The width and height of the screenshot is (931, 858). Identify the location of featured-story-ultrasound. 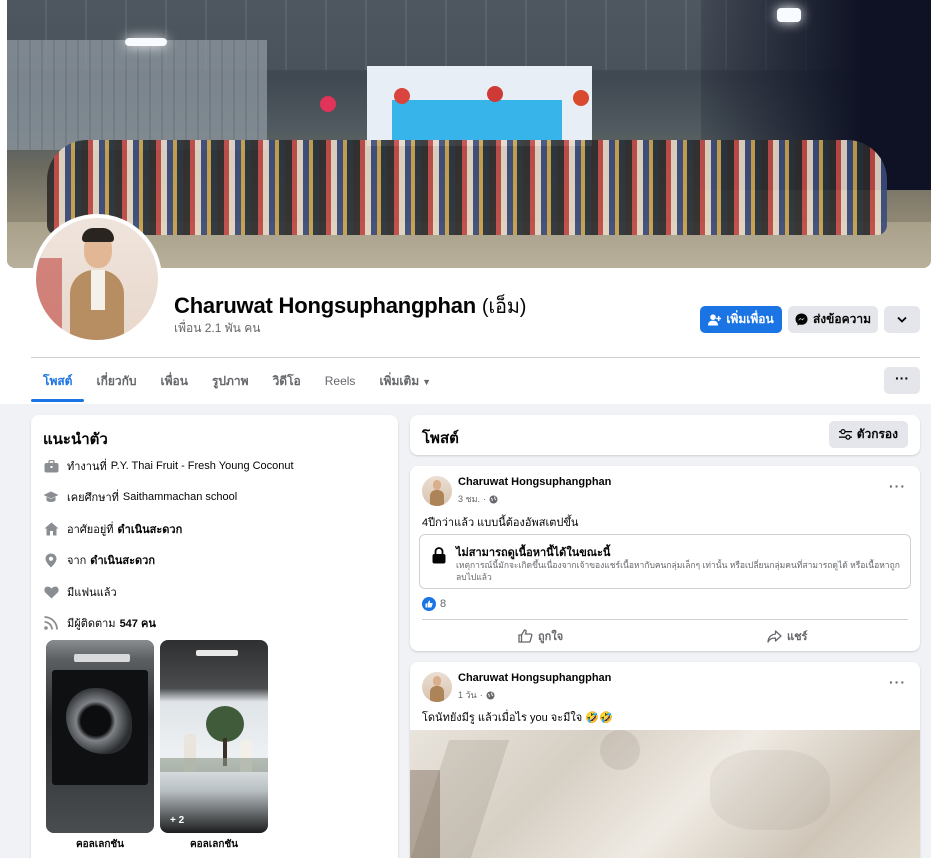
(100, 736).